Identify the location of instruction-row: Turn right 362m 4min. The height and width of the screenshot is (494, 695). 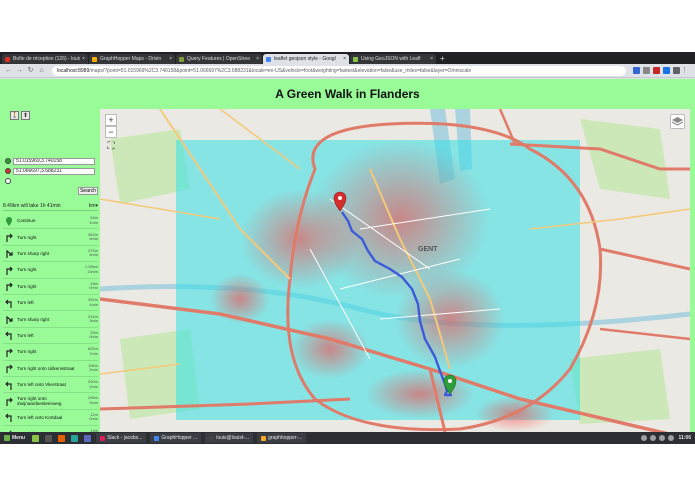
(50, 237).